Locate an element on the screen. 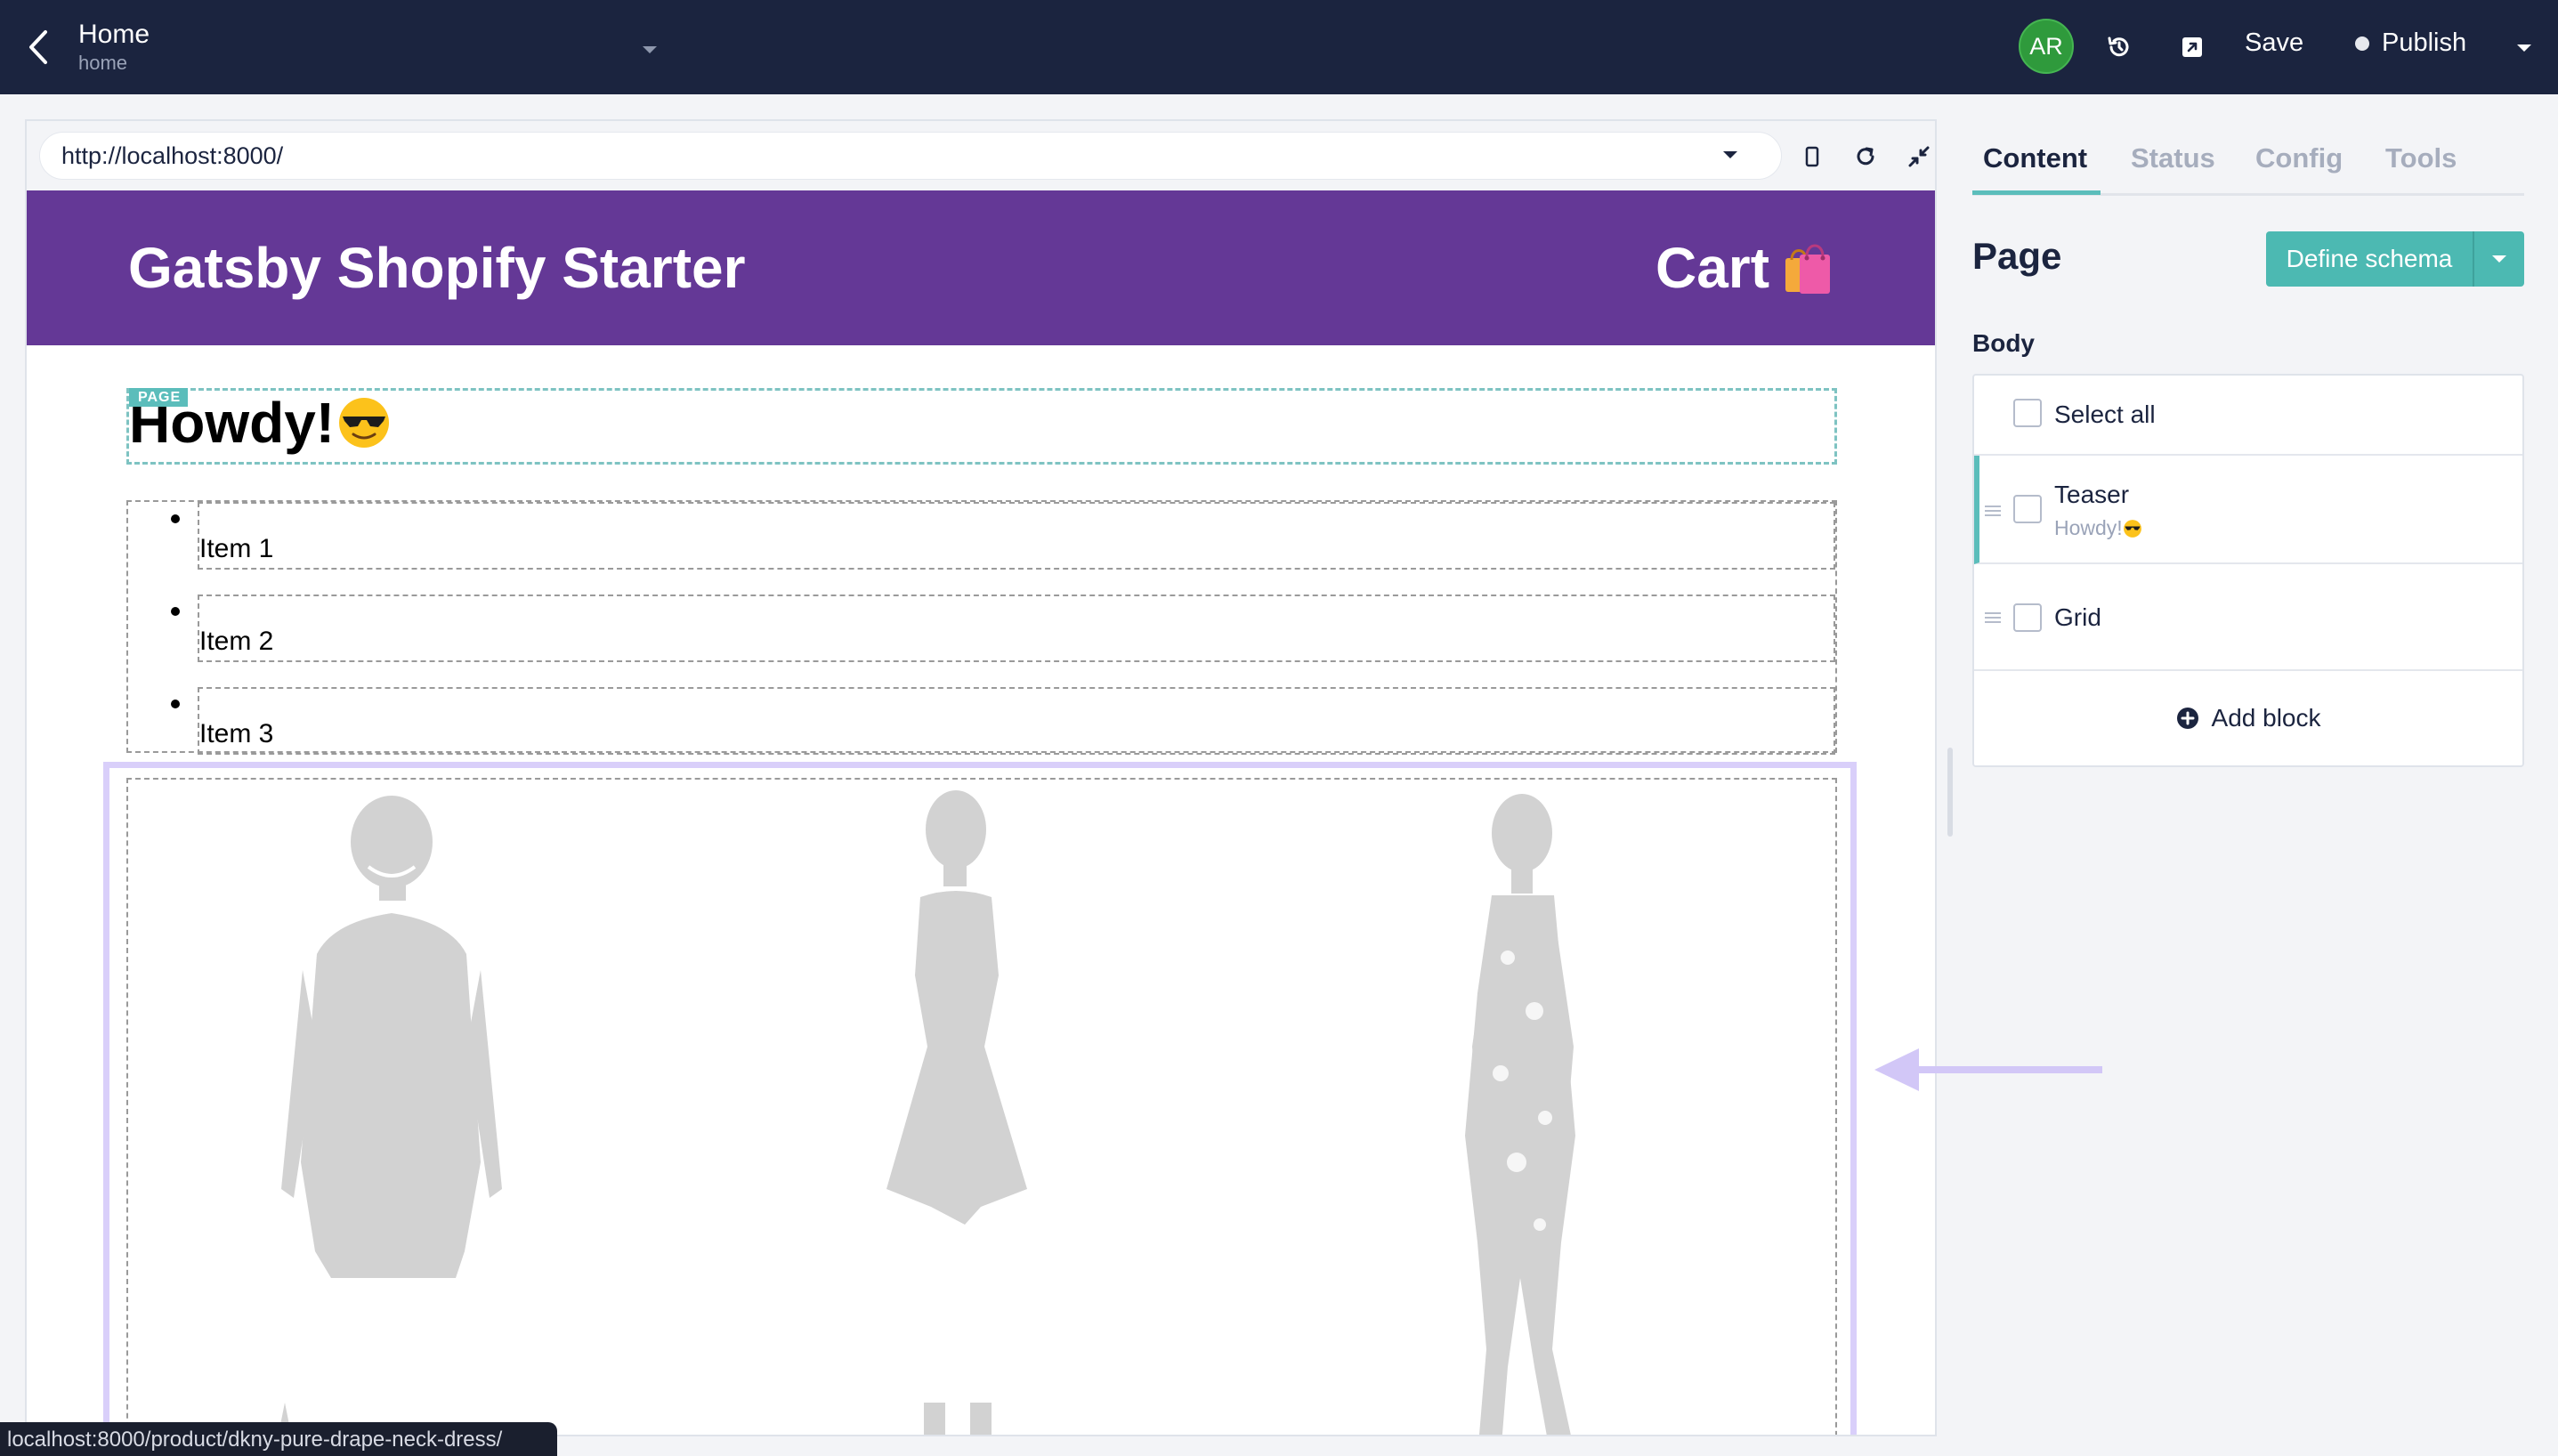 The width and height of the screenshot is (2558, 1456). list-item: Item 1 is located at coordinates (1003, 536).